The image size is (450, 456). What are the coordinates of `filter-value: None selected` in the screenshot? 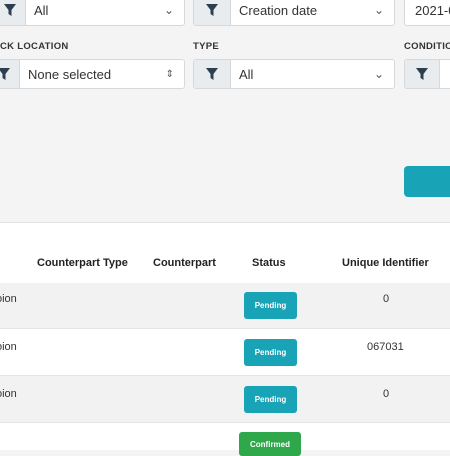 It's located at (70, 74).